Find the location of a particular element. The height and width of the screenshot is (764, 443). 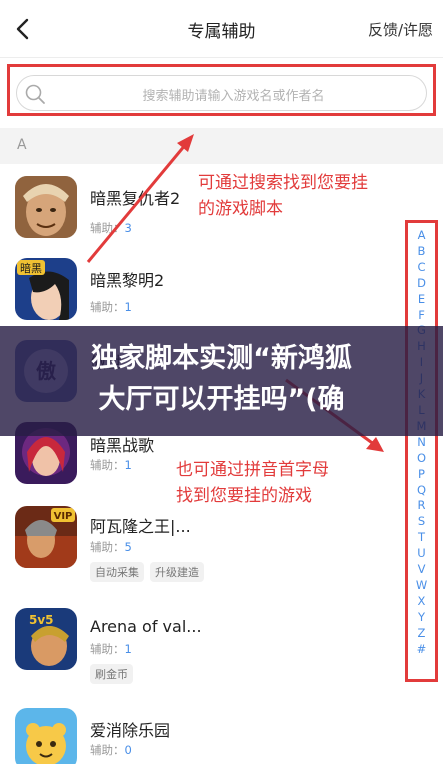

alpha-tip-line1: 也可通过拼音首字母 is located at coordinates (252, 470).